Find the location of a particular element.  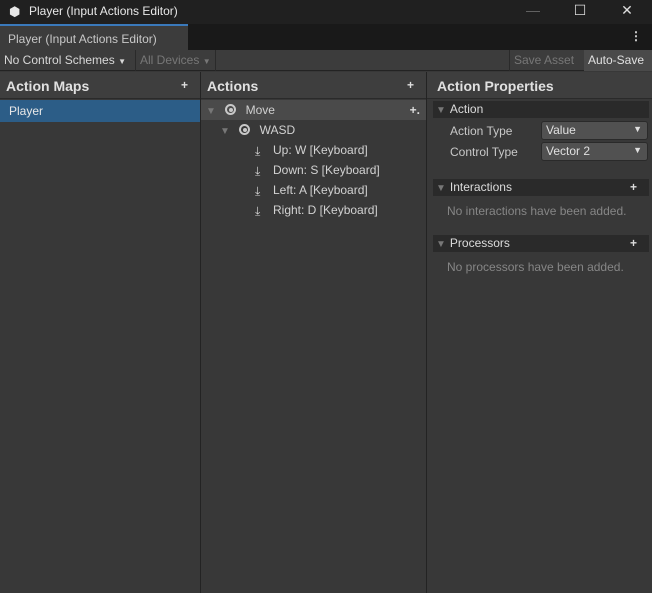

binding-row: ⤓ Left: A [Keyboard] is located at coordinates (313, 190).